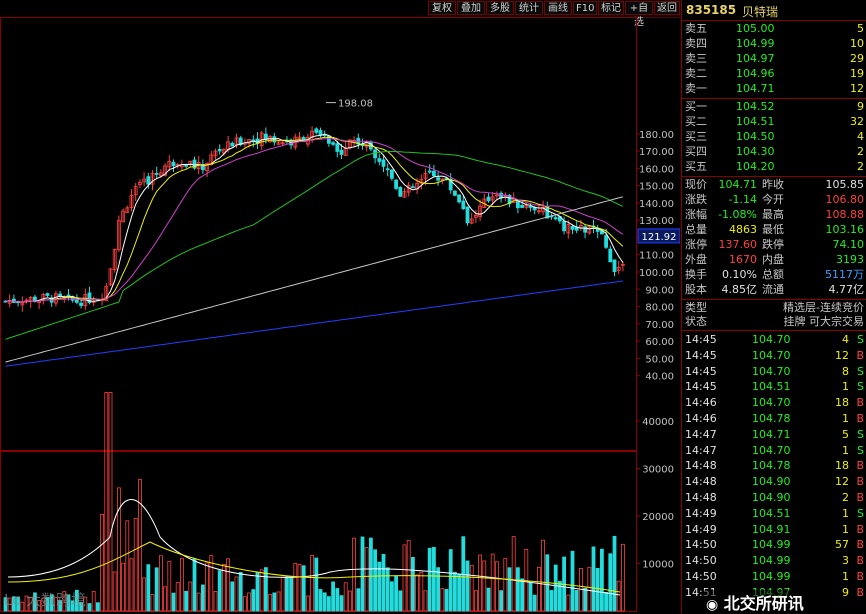  Describe the element at coordinates (773, 229) in the screenshot. I see `quote-label: 最低` at that location.